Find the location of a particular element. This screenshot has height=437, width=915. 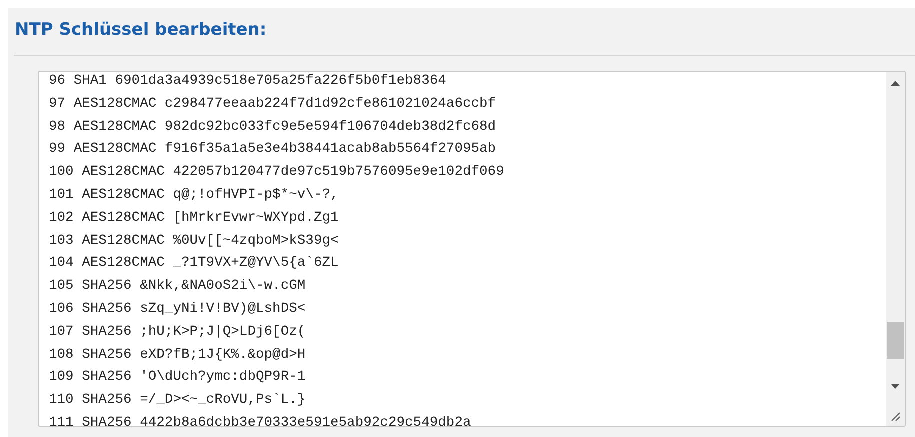

key-entry-line: 98 AES128CMAC 982dc92bc033fc9e5e594f106704deb38d2fc68d is located at coordinates (272, 127).